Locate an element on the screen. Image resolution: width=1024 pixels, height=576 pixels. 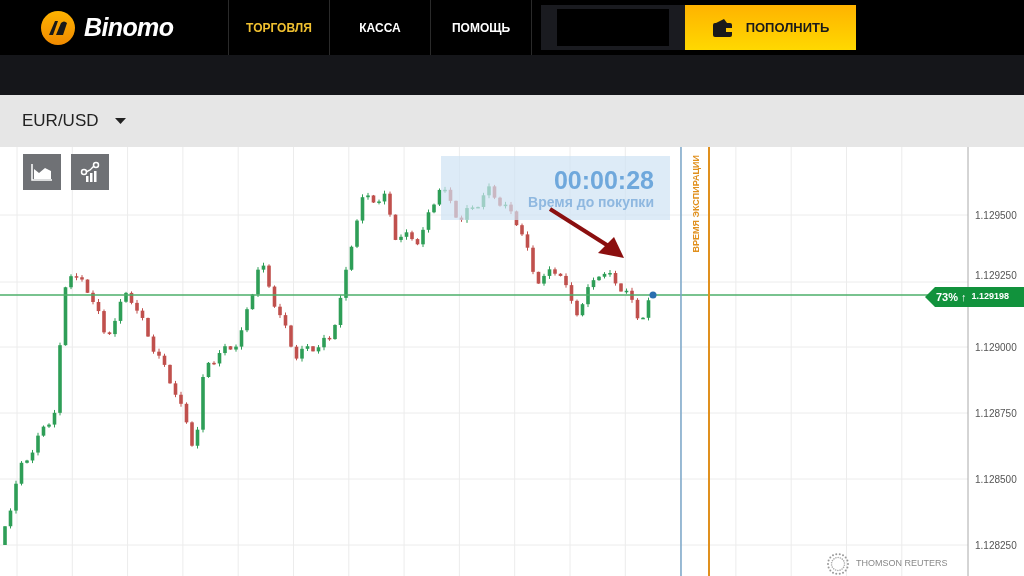
axis-label: 1.128250 is located at coordinates (996, 545).